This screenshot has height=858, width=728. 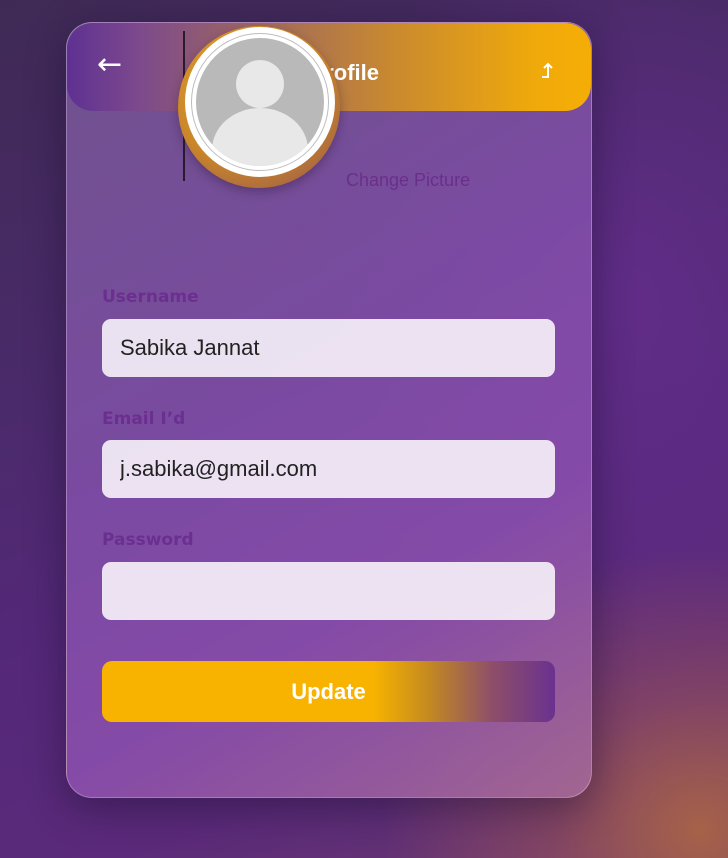 What do you see at coordinates (328, 469) in the screenshot?
I see `email-field` at bounding box center [328, 469].